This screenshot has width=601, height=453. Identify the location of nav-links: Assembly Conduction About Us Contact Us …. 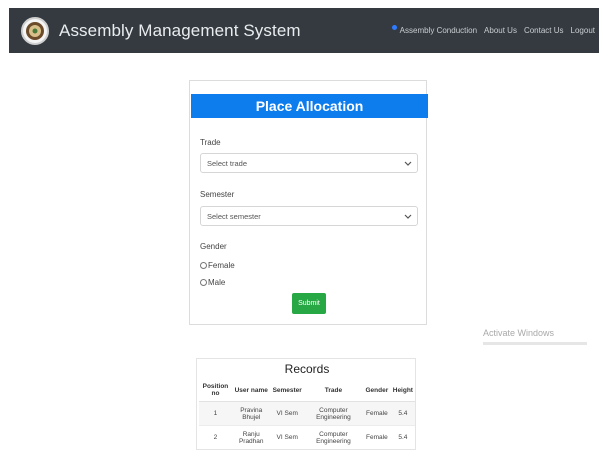
(493, 30).